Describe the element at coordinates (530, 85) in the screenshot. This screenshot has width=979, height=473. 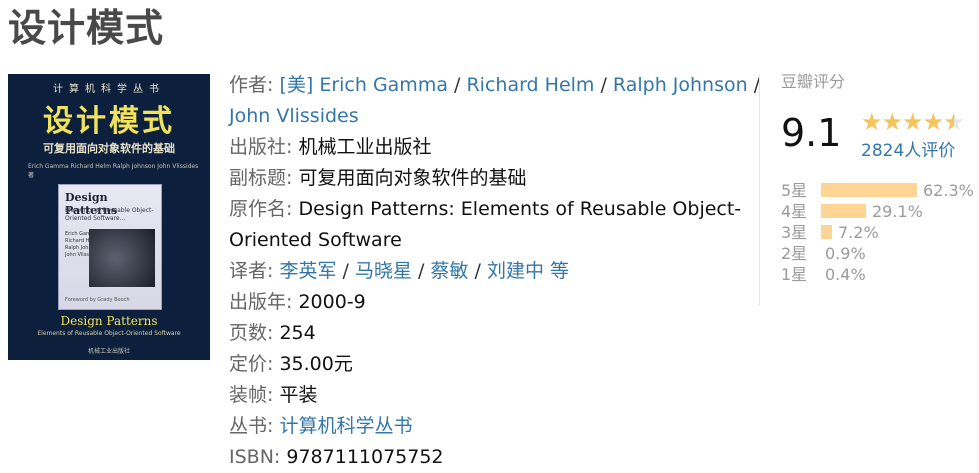
I see `author-link-2: Richard Helm` at that location.